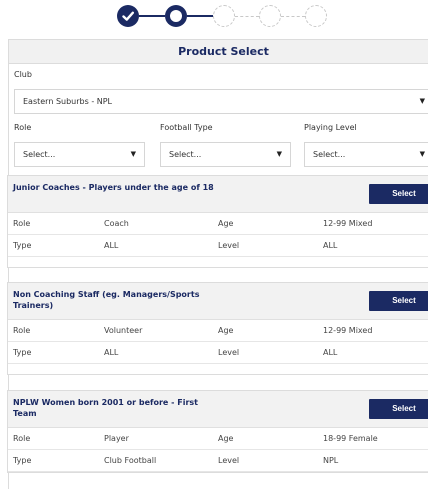 This screenshot has width=428, height=489. I want to click on club-label: Club, so click(23, 74).